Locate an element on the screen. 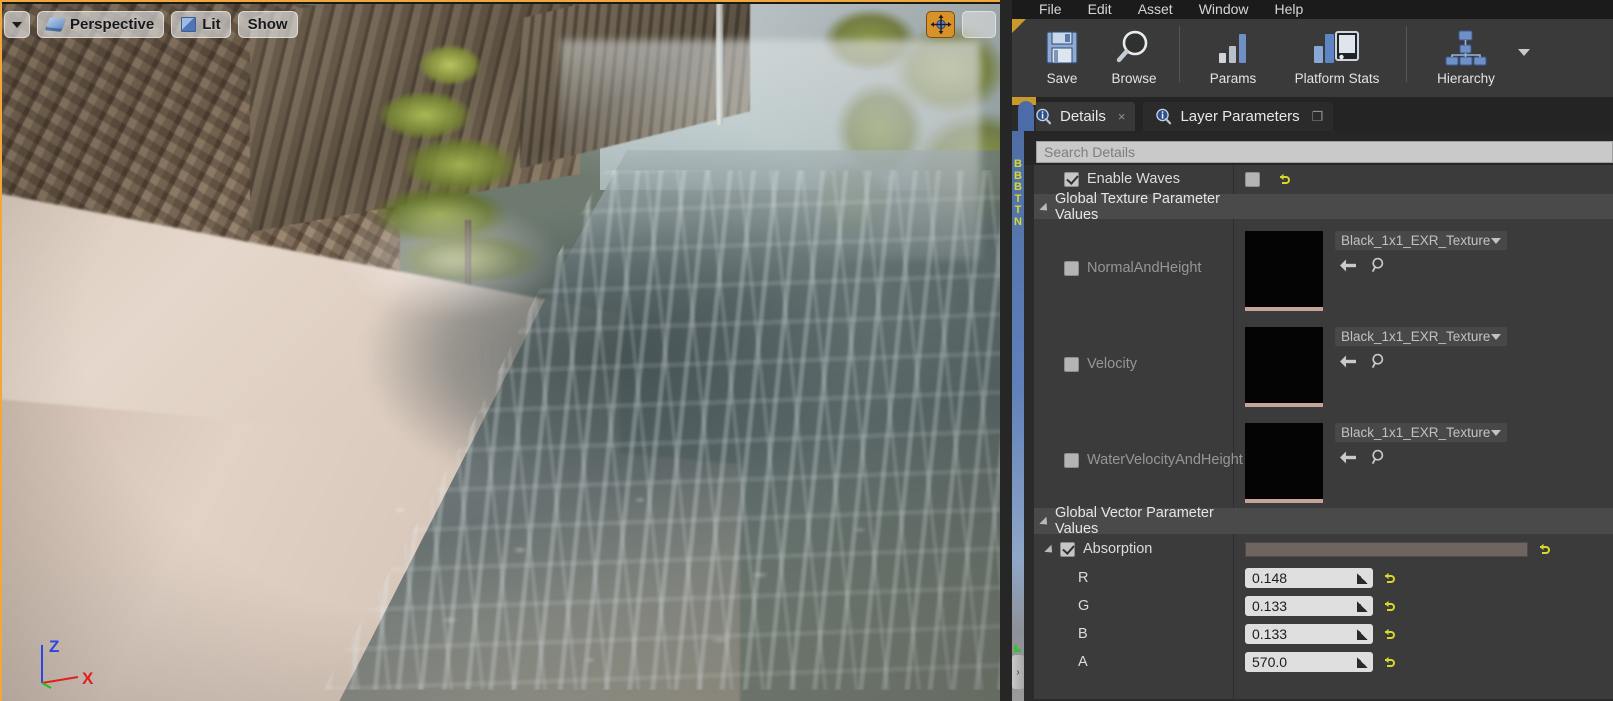 The width and height of the screenshot is (1613, 701). toolbar-corner-accent is located at coordinates (1019, 26).